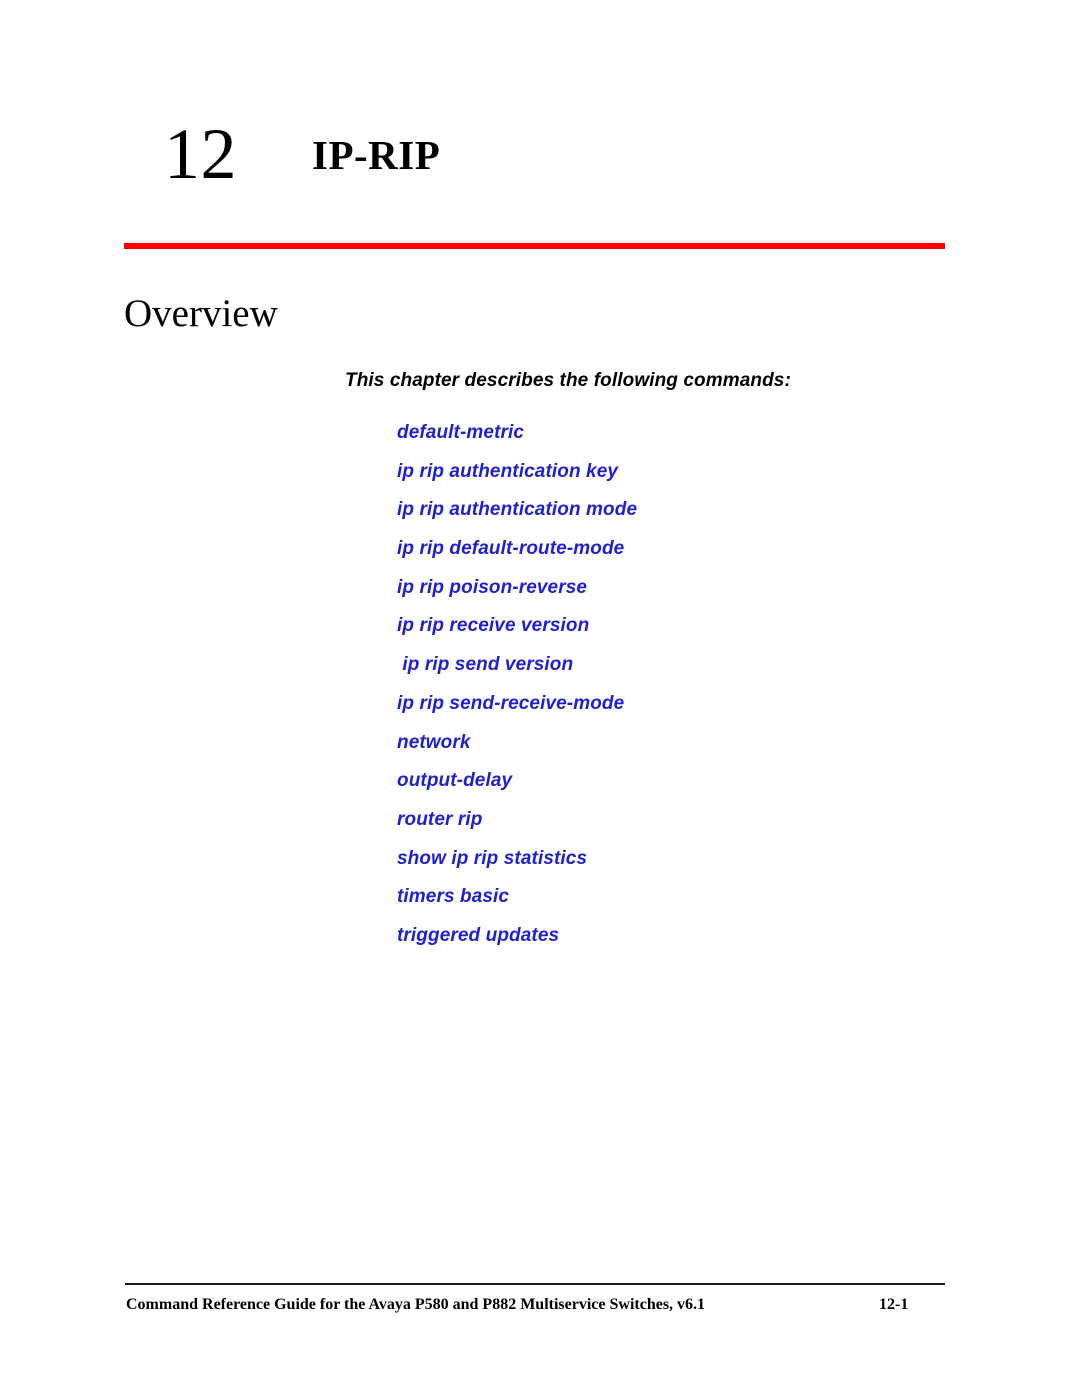  Describe the element at coordinates (677, 942) in the screenshot. I see `list-item: triggered updates` at that location.